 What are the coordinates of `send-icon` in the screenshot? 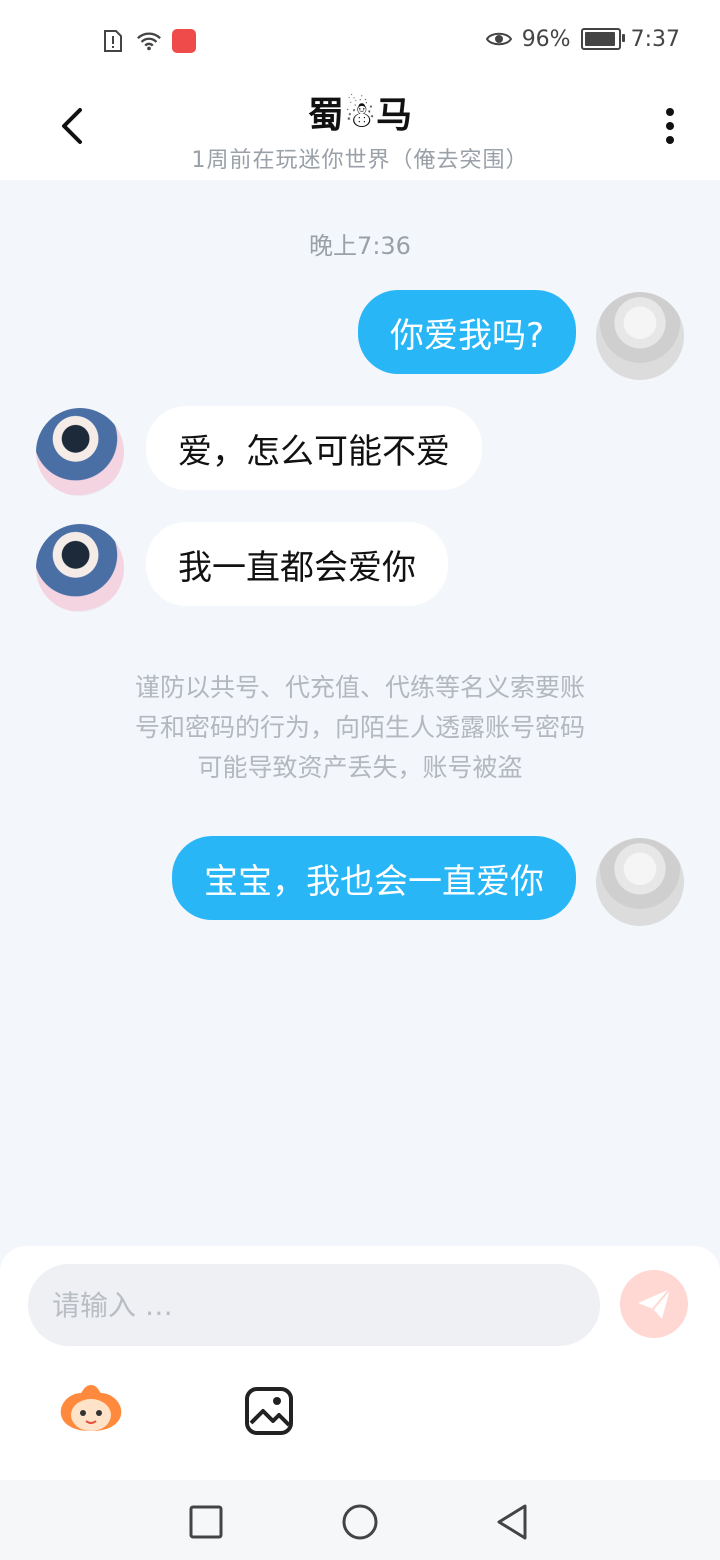 It's located at (654, 1303).